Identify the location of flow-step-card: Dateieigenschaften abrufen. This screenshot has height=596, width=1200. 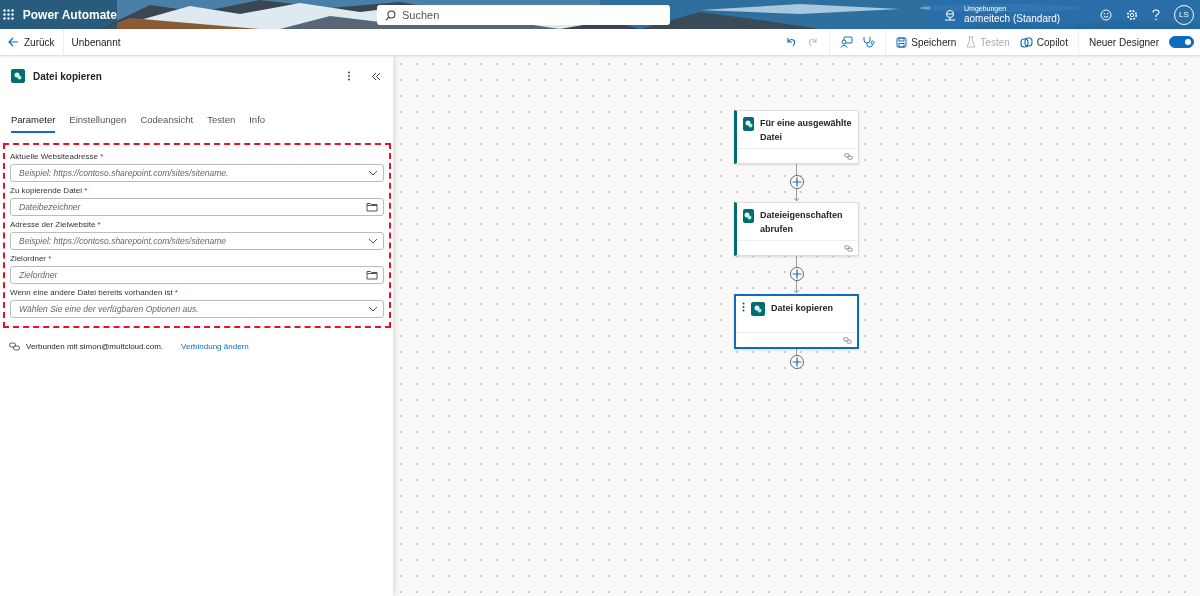
(796, 229).